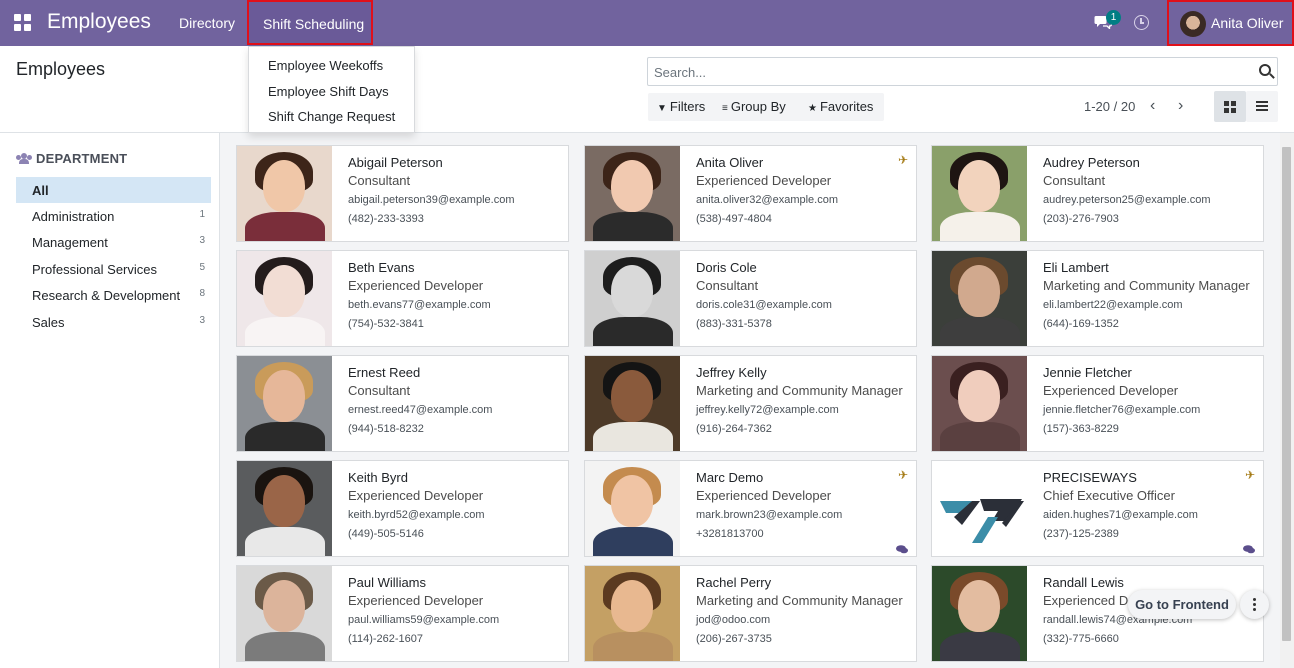 The height and width of the screenshot is (668, 1294). I want to click on employee-phone: (449)-505-5146, so click(386, 534).